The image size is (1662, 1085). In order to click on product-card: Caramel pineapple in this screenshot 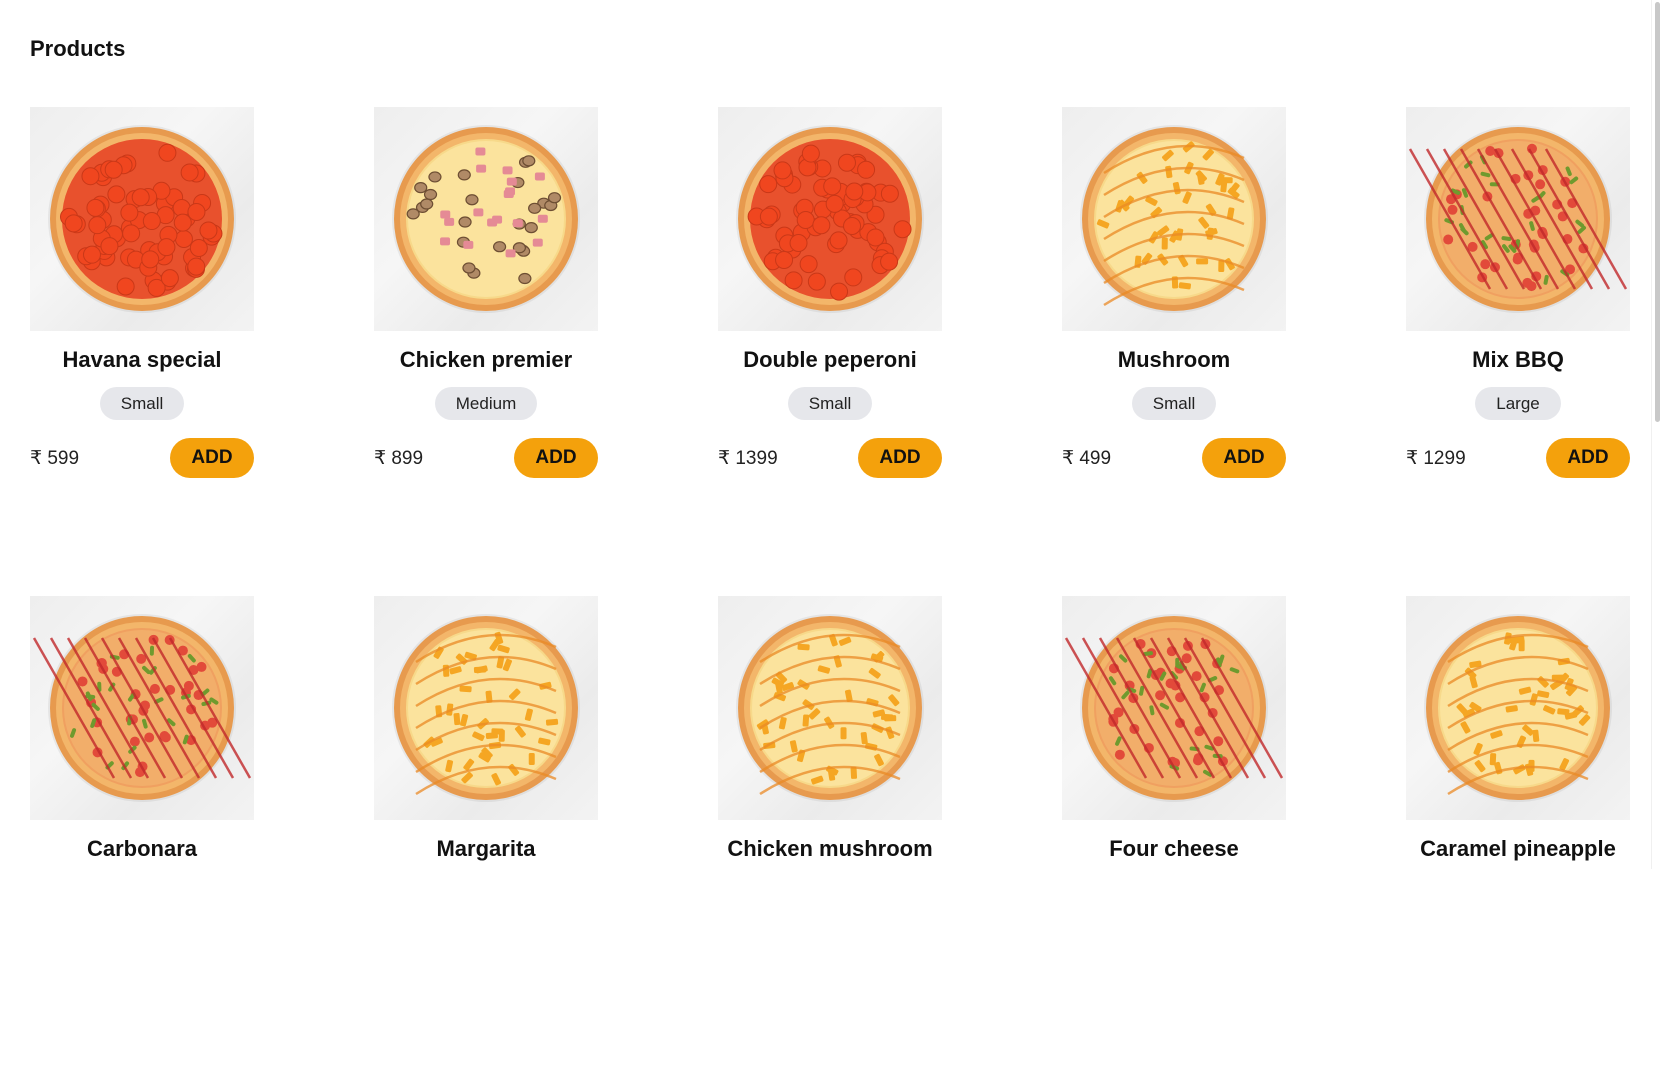, I will do `click(1518, 840)`.